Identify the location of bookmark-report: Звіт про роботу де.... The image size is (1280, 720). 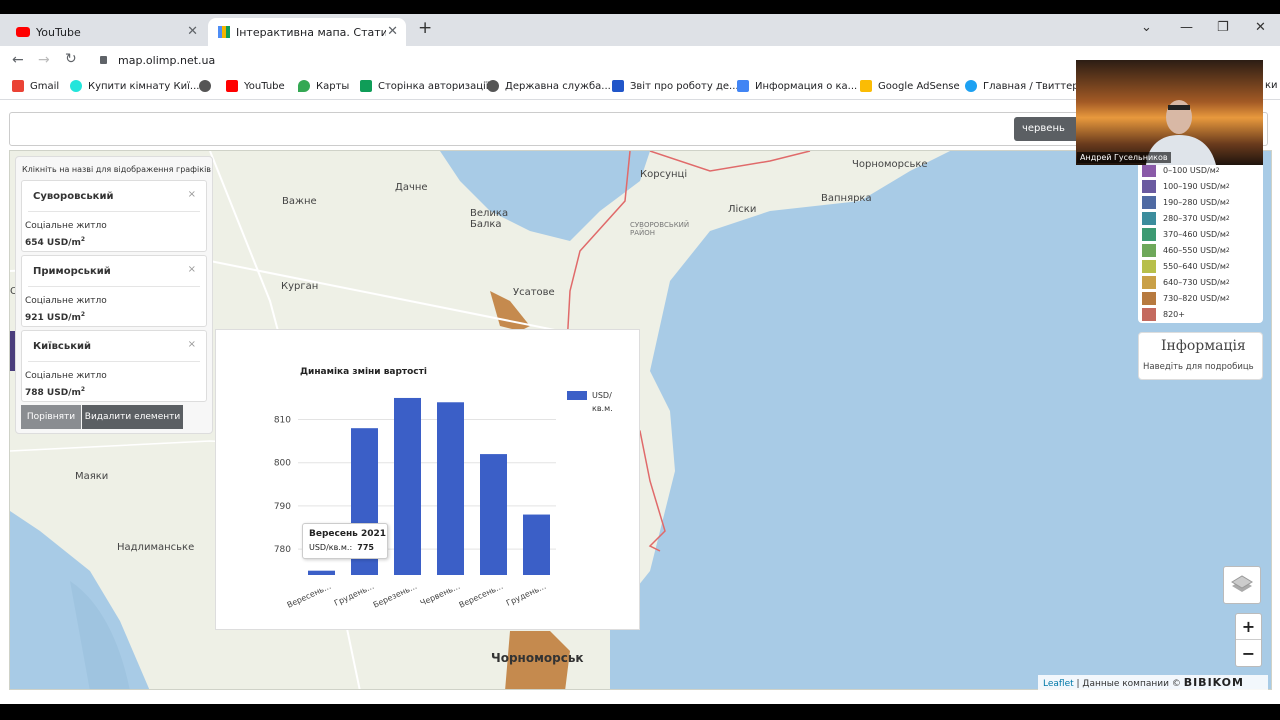
(675, 86).